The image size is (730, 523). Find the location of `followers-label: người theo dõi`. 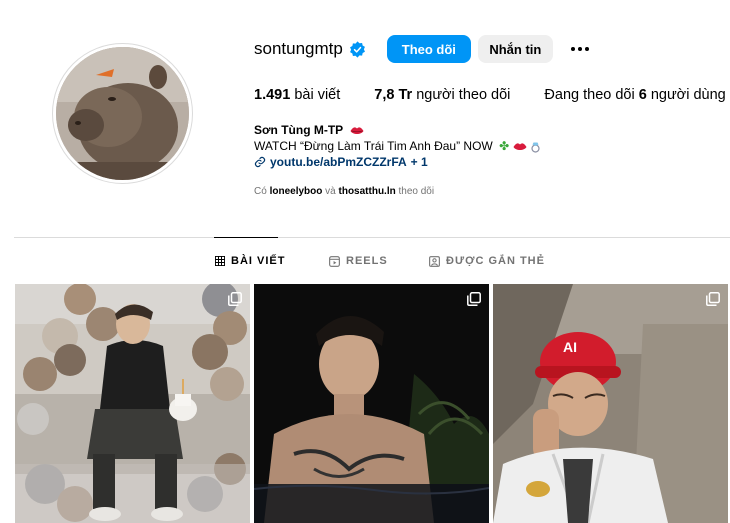

followers-label: người theo dõi is located at coordinates (463, 95).